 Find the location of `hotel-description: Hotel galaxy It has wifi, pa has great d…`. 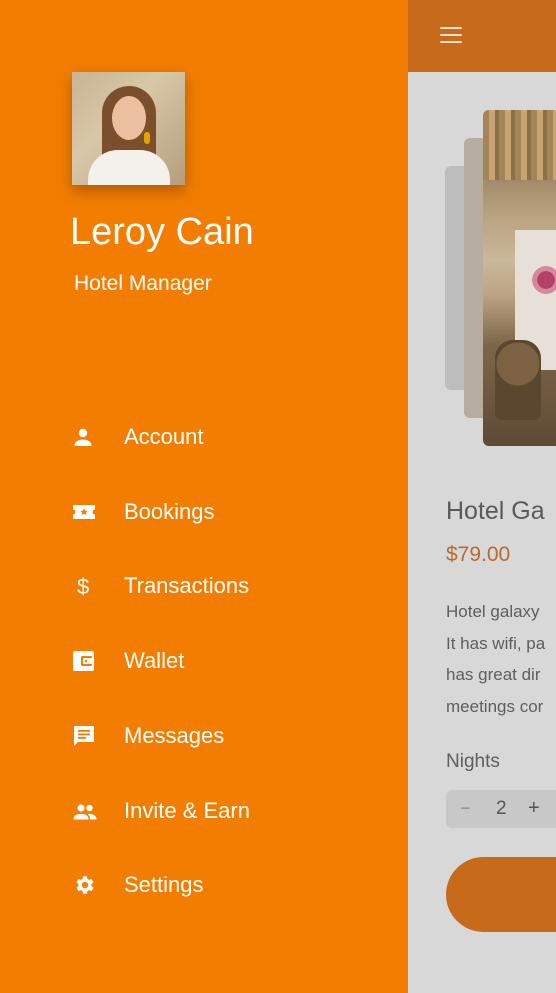

hotel-description: Hotel galaxy It has wifi, pa has great d… is located at coordinates (501, 659).